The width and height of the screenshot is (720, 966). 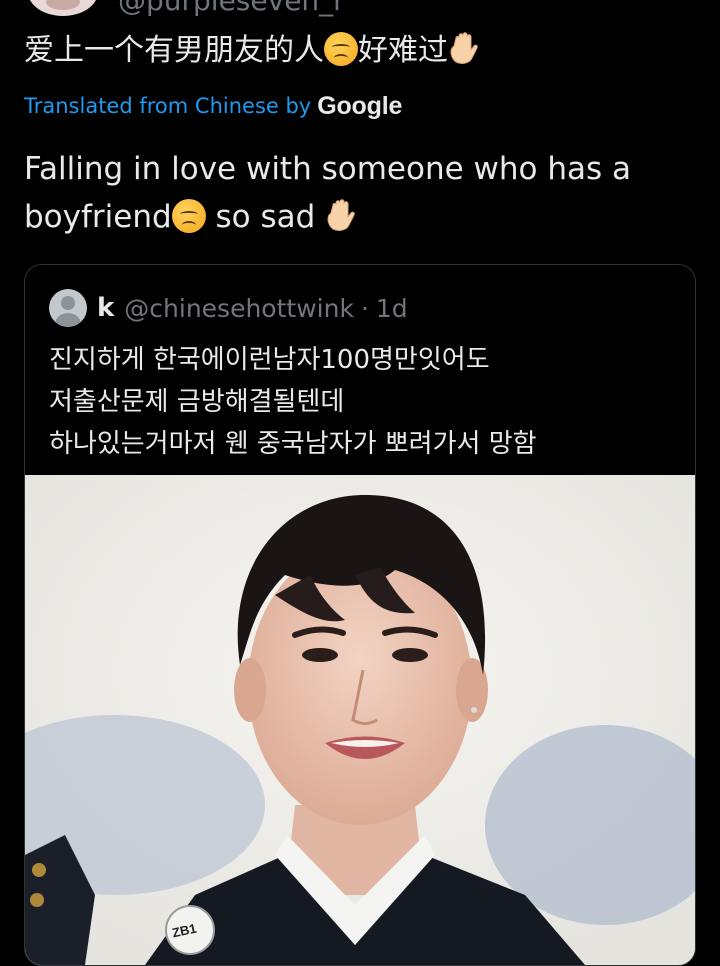 I want to click on quoted-tweet-header: k @chinesehottwink · 1d, so click(x=228, y=308).